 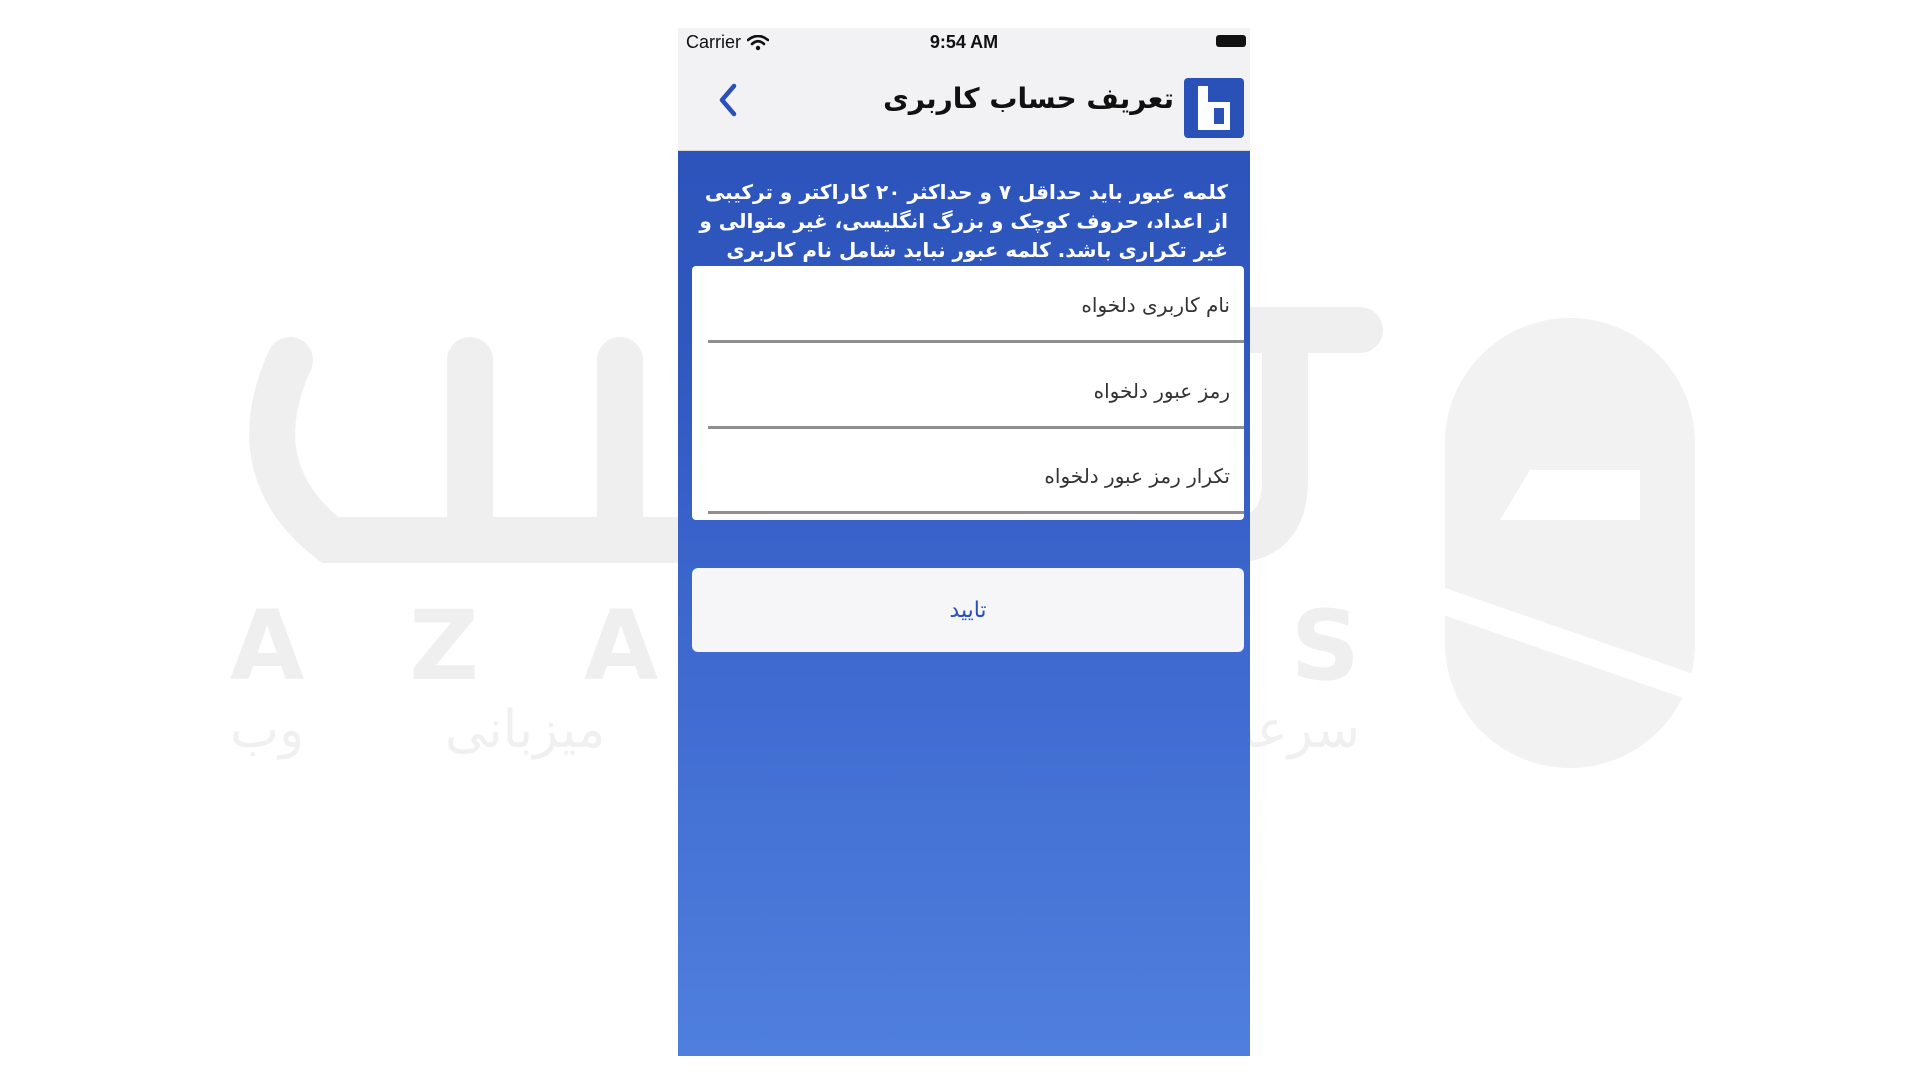 I want to click on account-form, so click(x=968, y=393).